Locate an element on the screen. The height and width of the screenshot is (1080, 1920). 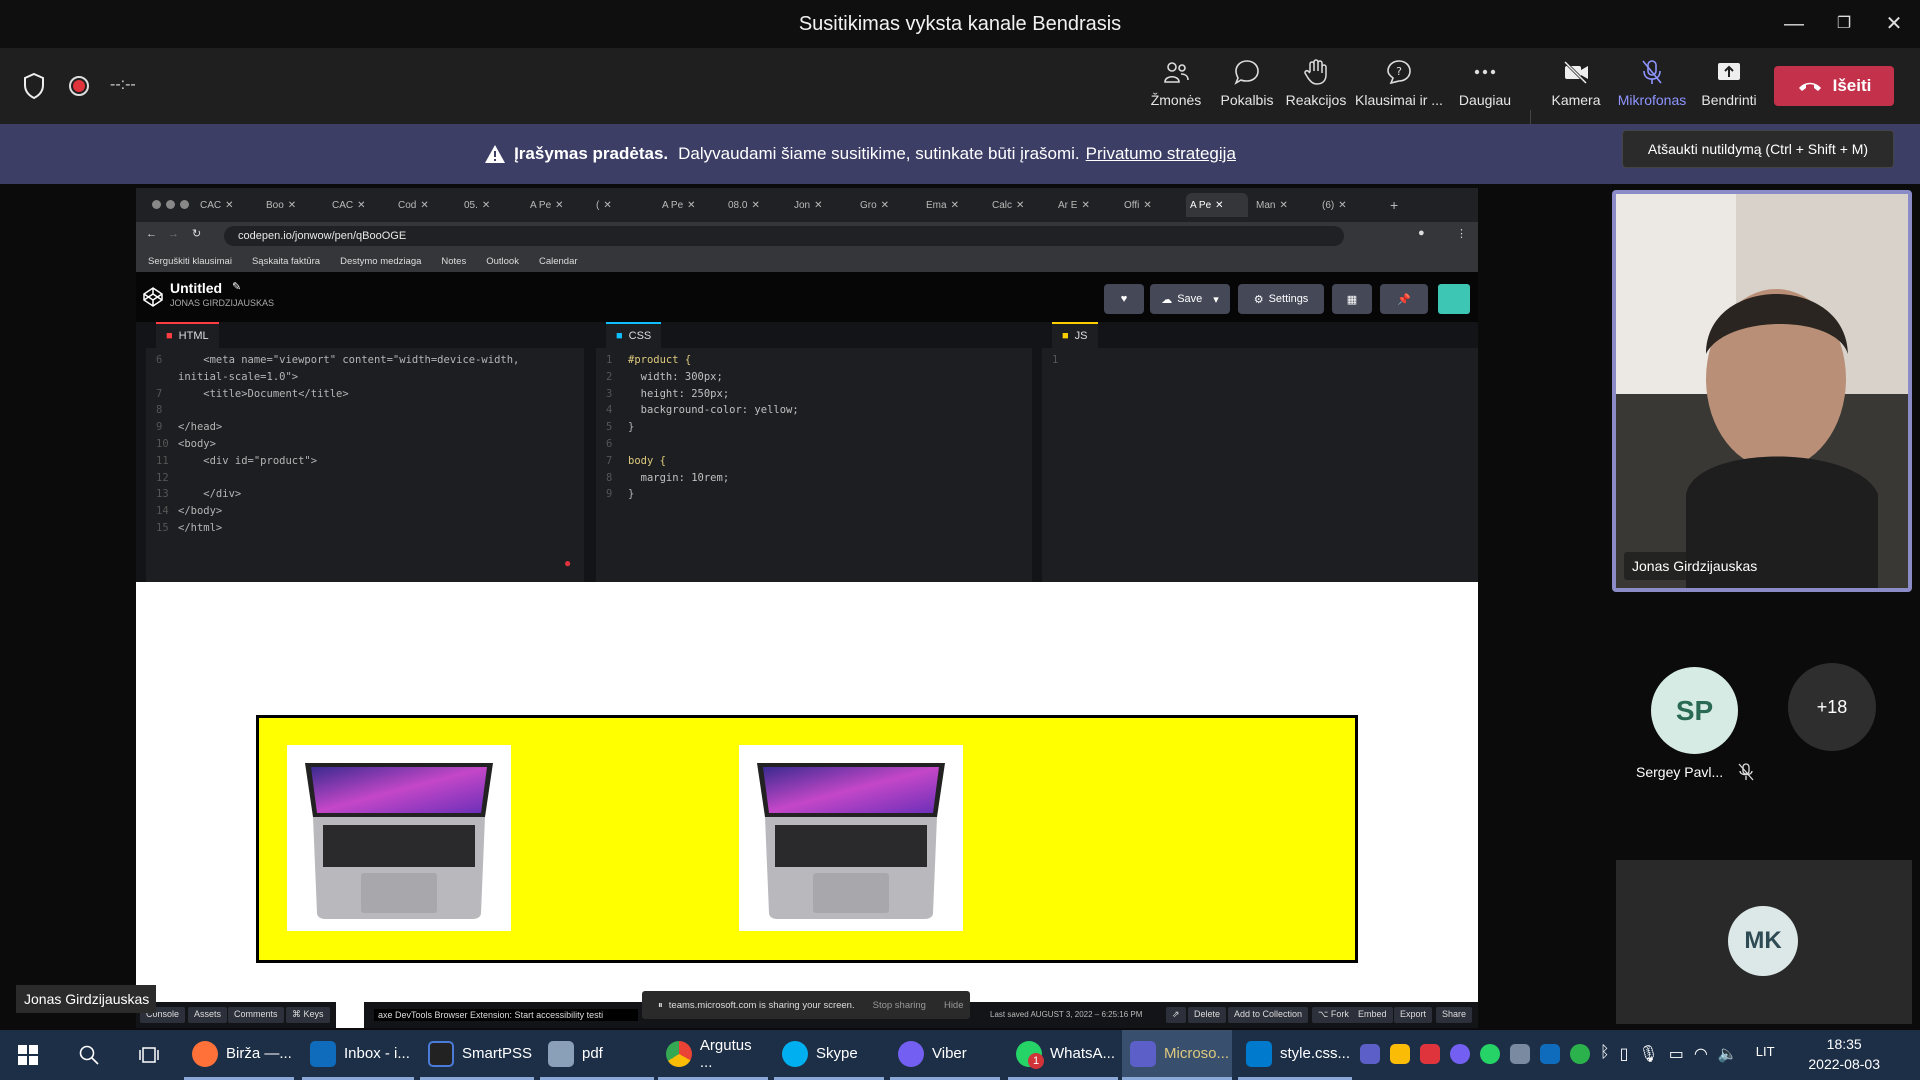
browser-tab: Man ✕ is located at coordinates (1283, 205).